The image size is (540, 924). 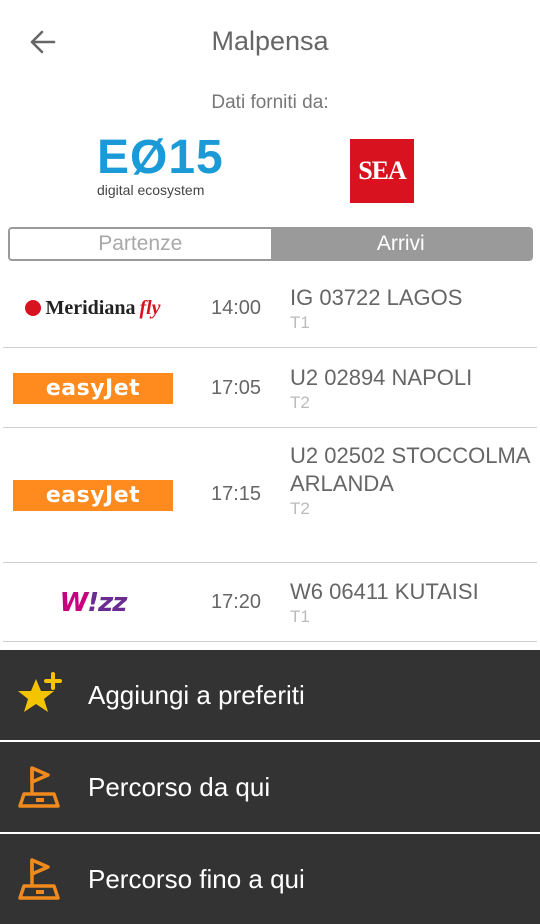 What do you see at coordinates (270, 388) in the screenshot?
I see `flight-row: easyJet 17:05 U2 02894 NAPOLI T2` at bounding box center [270, 388].